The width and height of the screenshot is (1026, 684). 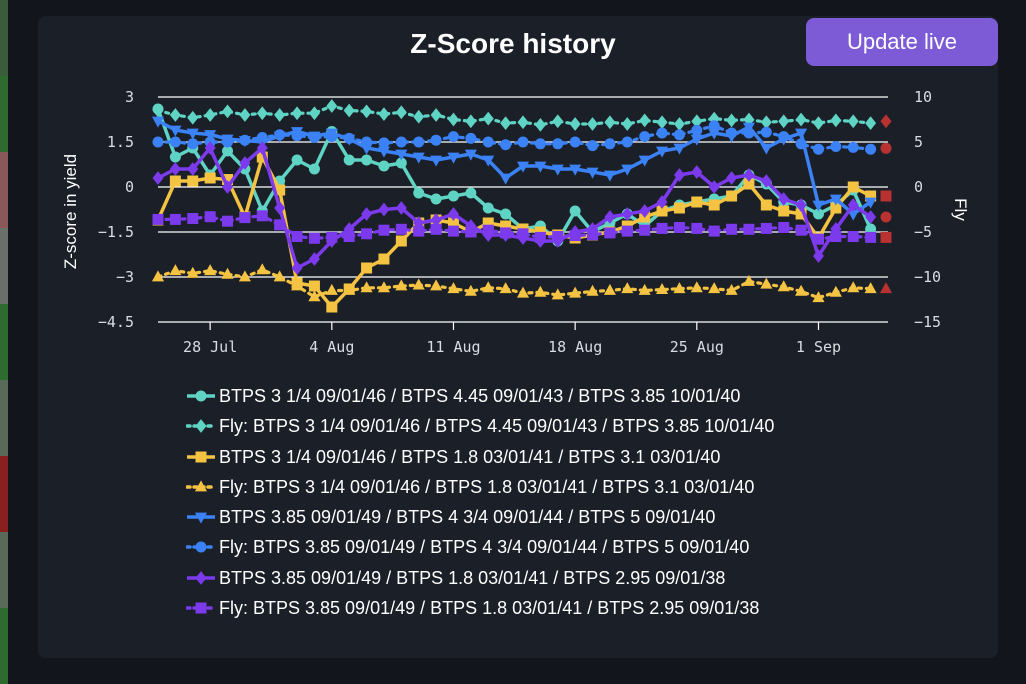 I want to click on y-right-tick-label: 10, so click(x=923, y=97).